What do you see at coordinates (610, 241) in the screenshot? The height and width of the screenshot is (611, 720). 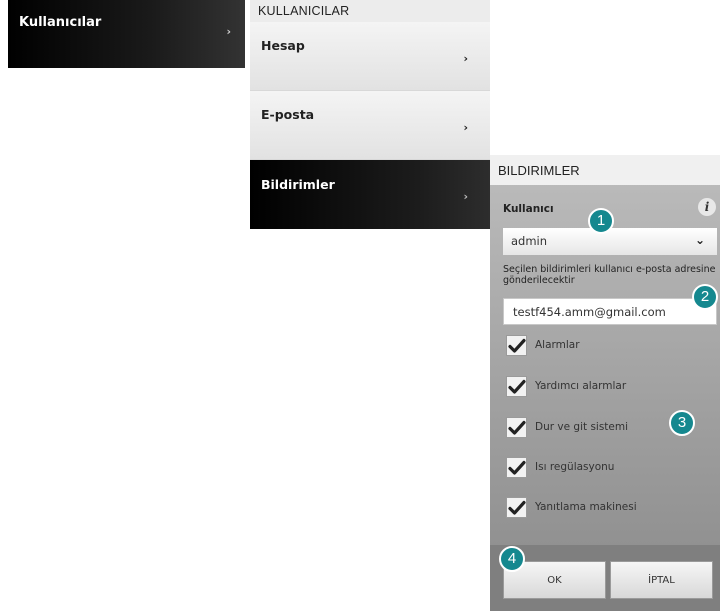 I see `user-select: admin ⌄` at bounding box center [610, 241].